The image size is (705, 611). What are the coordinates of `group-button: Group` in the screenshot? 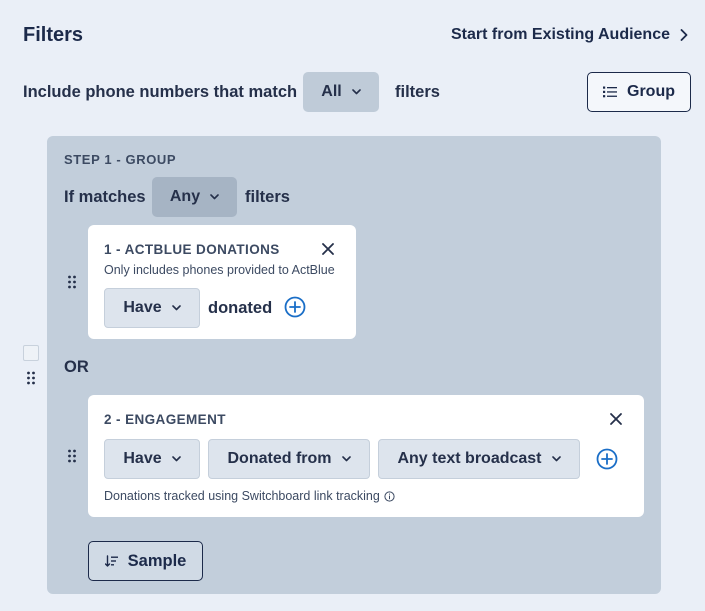 It's located at (639, 92).